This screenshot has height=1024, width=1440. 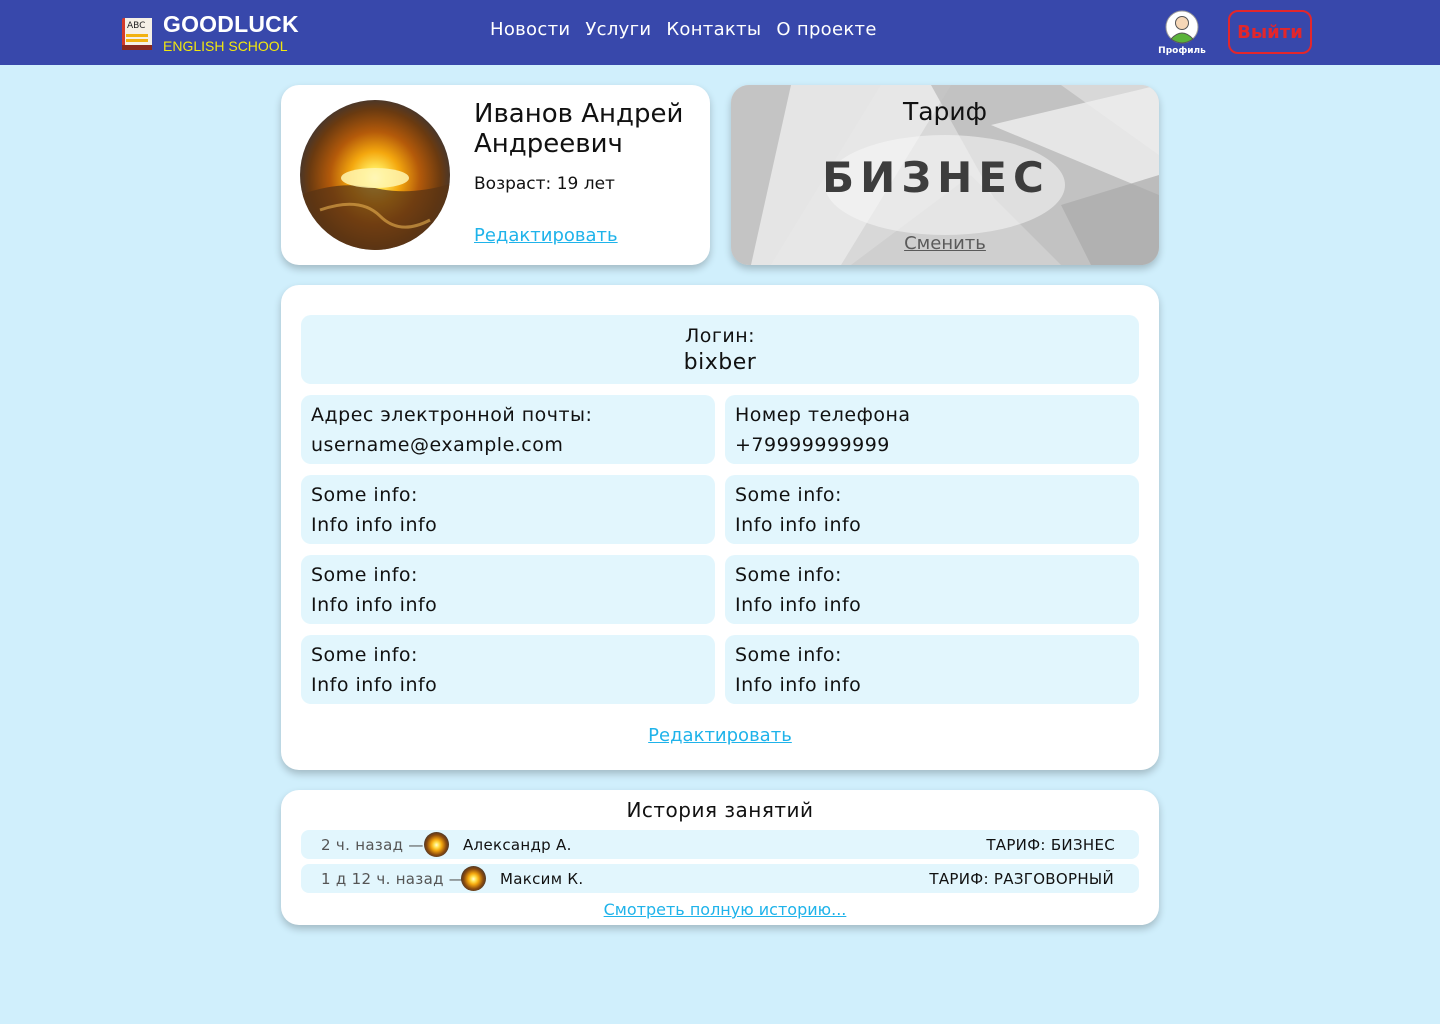 What do you see at coordinates (375, 175) in the screenshot?
I see `user-avatar` at bounding box center [375, 175].